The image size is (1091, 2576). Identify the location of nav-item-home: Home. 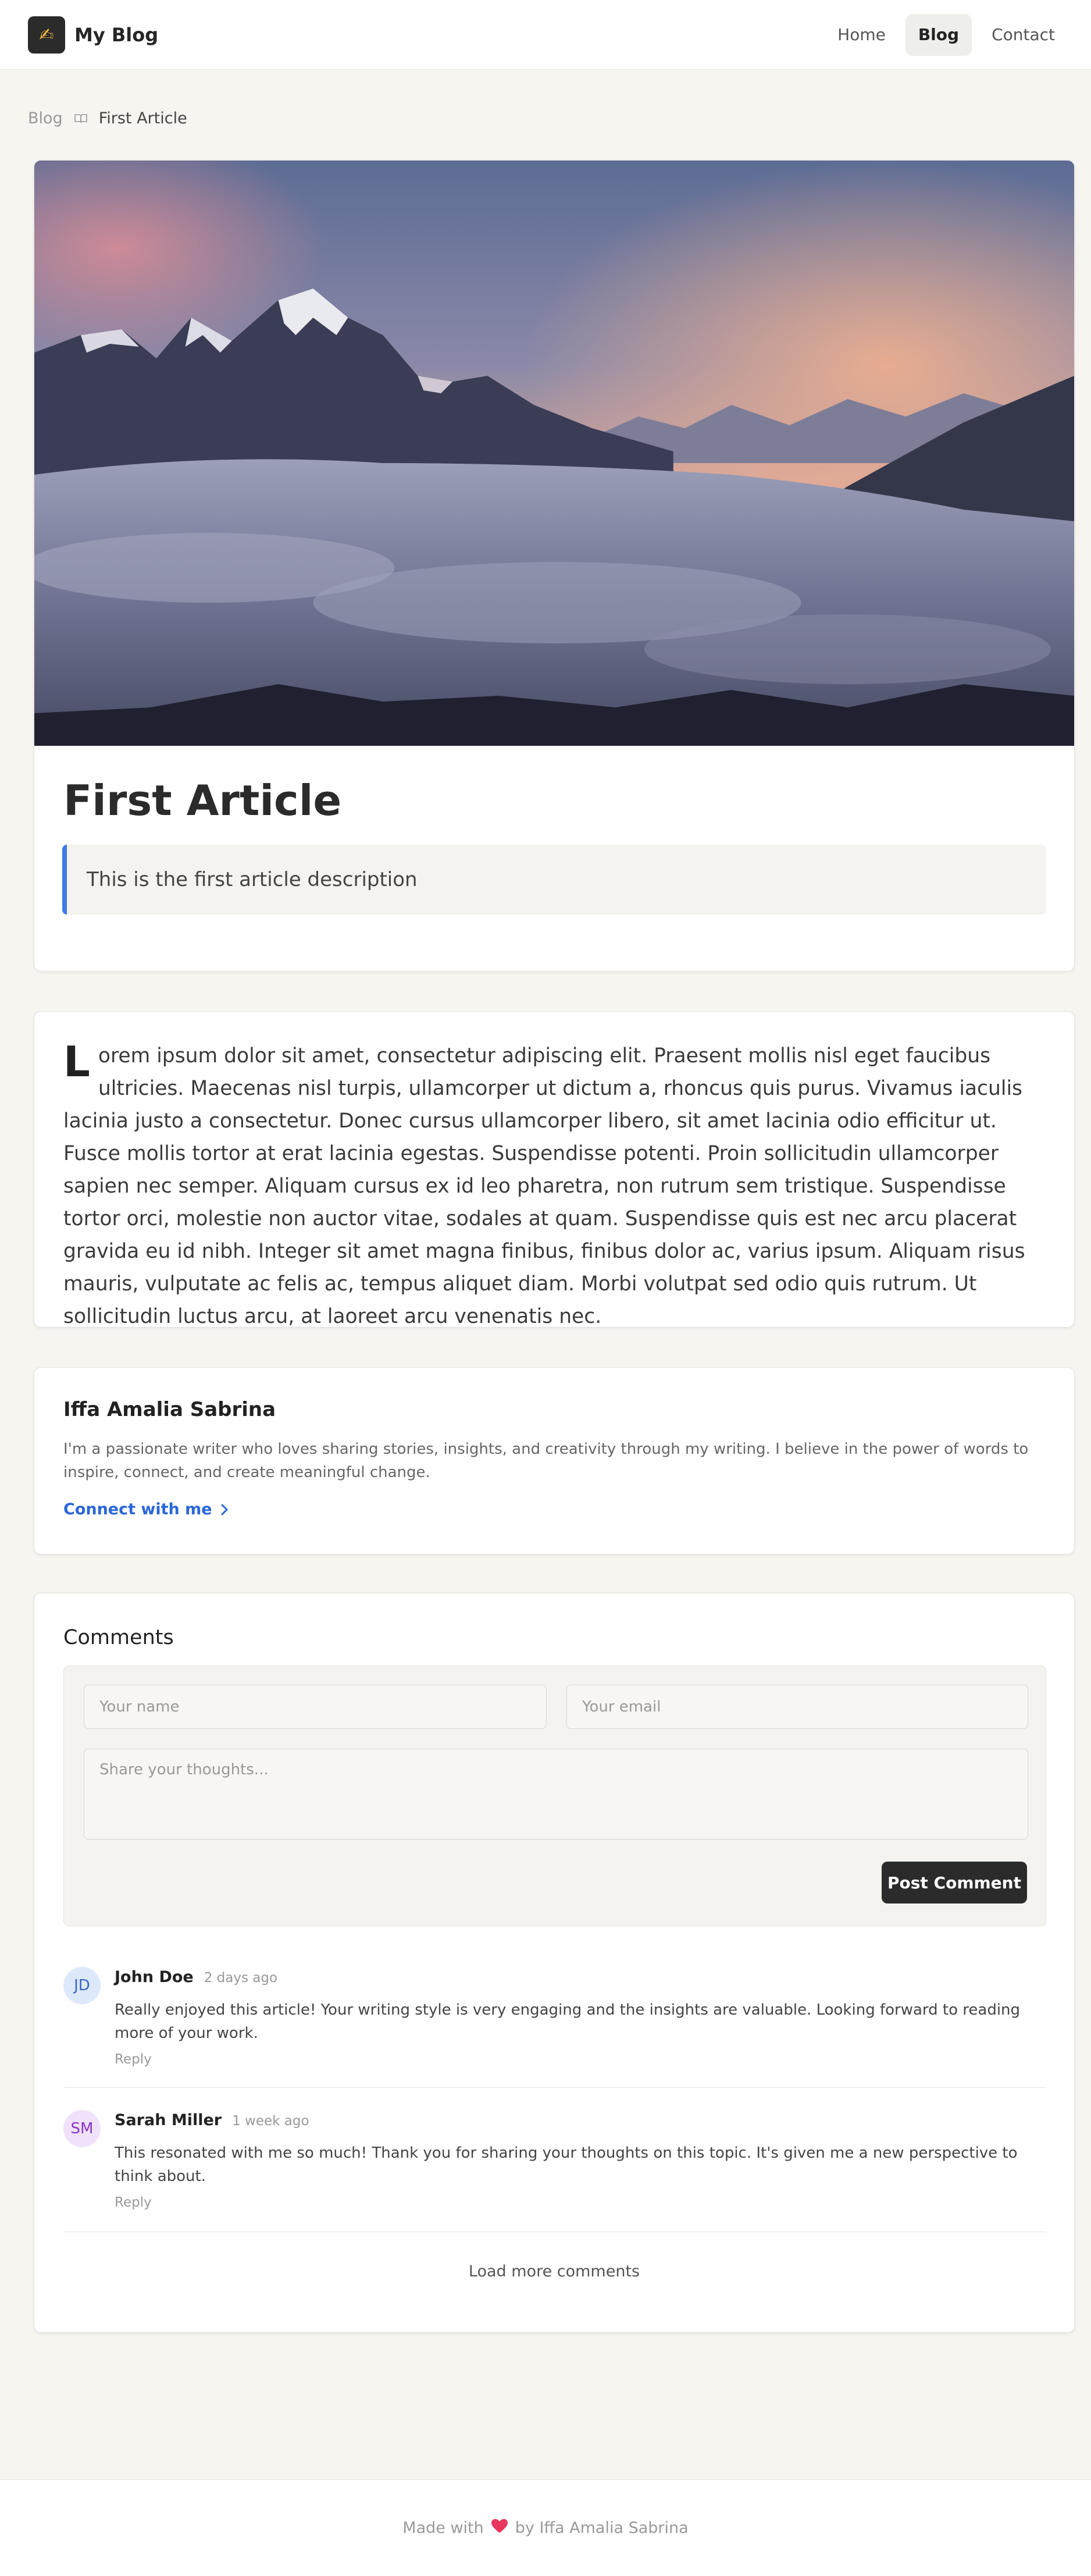
(862, 35).